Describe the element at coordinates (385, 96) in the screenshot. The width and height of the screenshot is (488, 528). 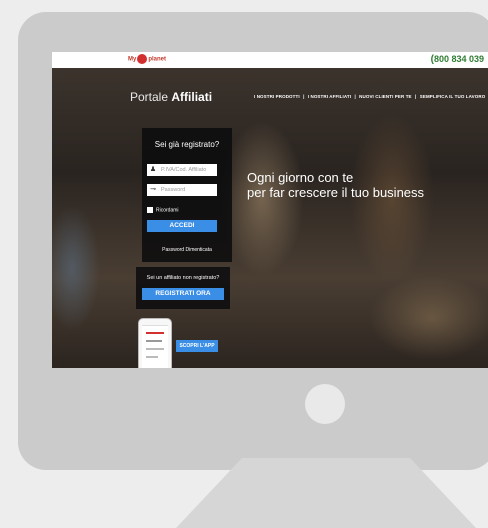
I see `nav-item-new-clients: NUOVI CLIENTI PER TE` at that location.